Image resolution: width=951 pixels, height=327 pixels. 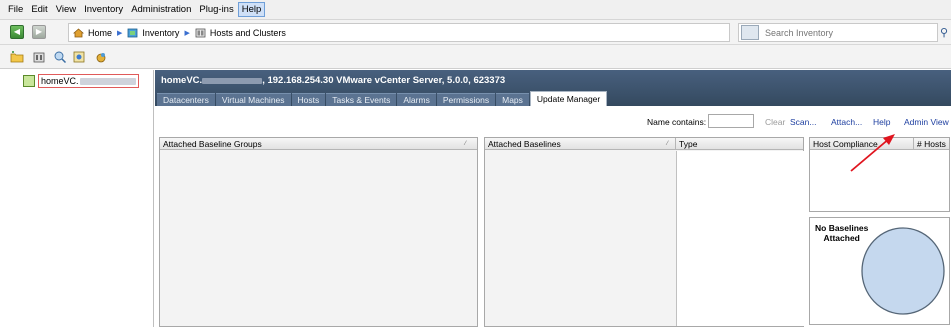 I want to click on menu-inventory: Inventory, so click(x=103, y=9).